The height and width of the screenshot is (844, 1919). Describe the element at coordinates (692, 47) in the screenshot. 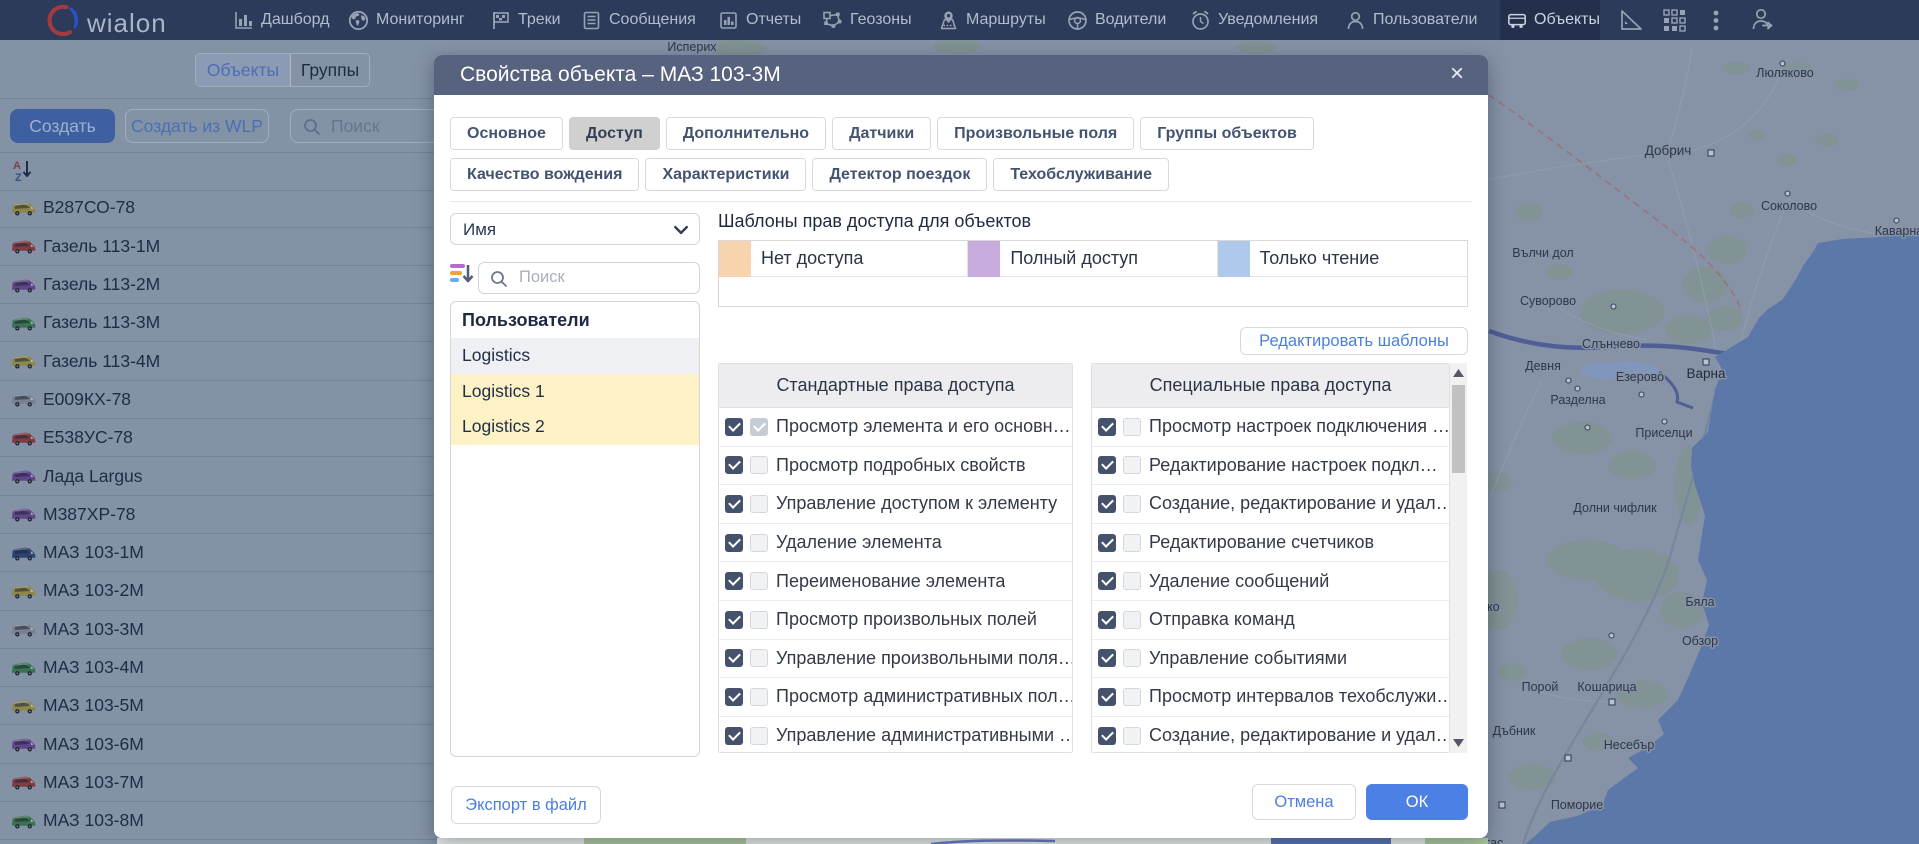

I see `svg-text: Исперих` at that location.